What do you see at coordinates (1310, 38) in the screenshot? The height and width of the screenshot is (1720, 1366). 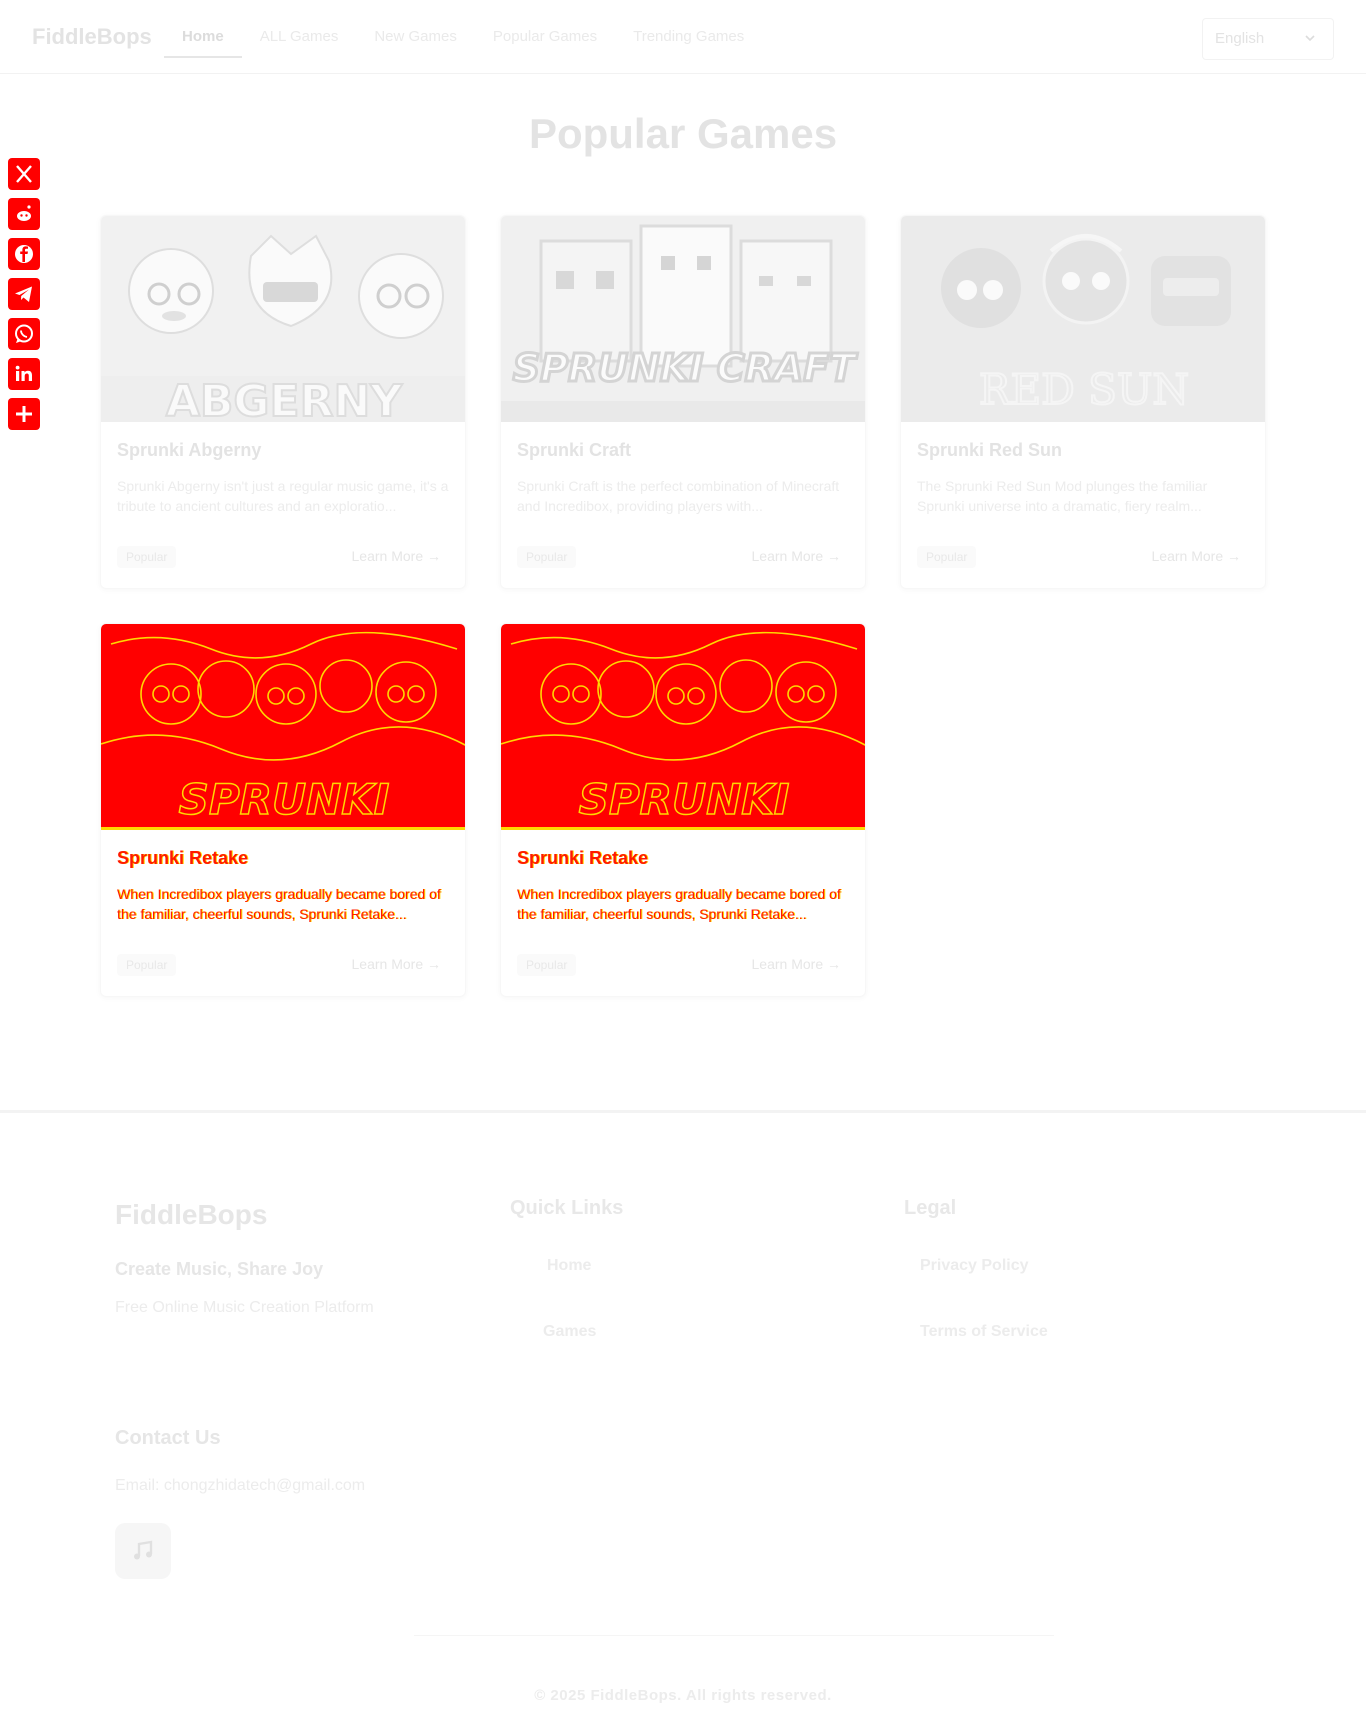 I see `chevron-down-icon` at bounding box center [1310, 38].